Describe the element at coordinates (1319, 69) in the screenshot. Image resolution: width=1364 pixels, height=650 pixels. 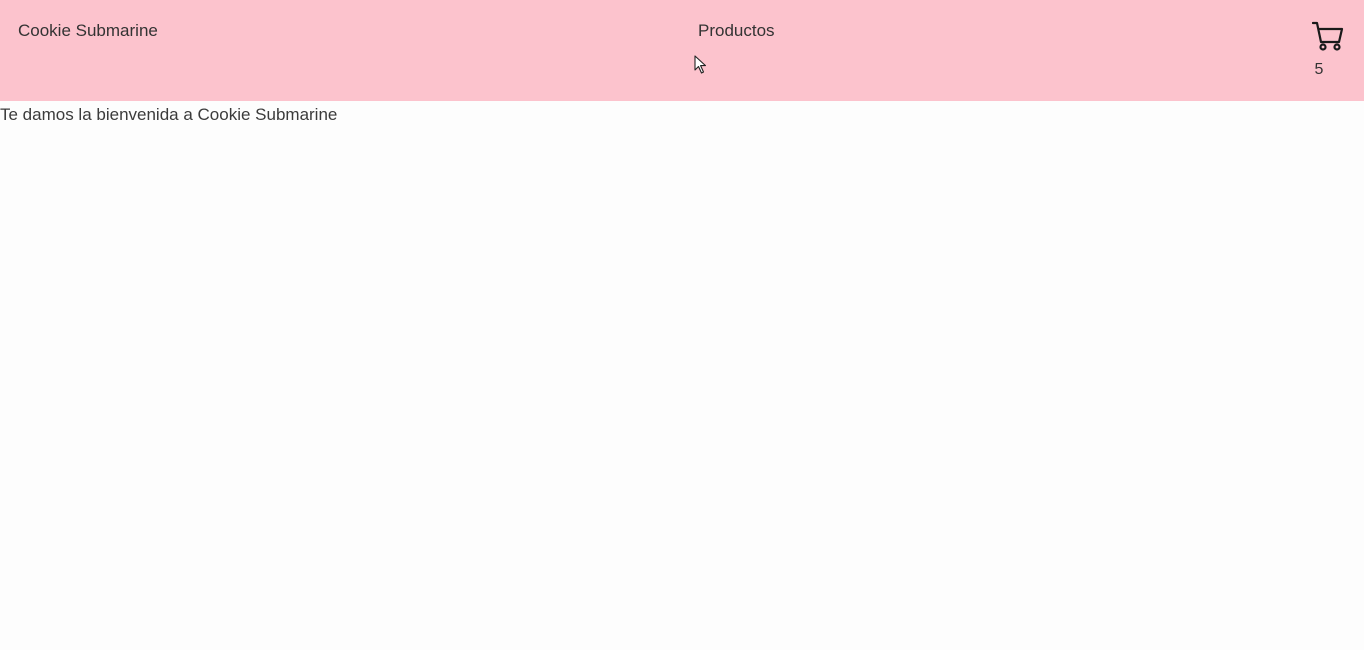
I see `cart-count-badge: 5` at that location.